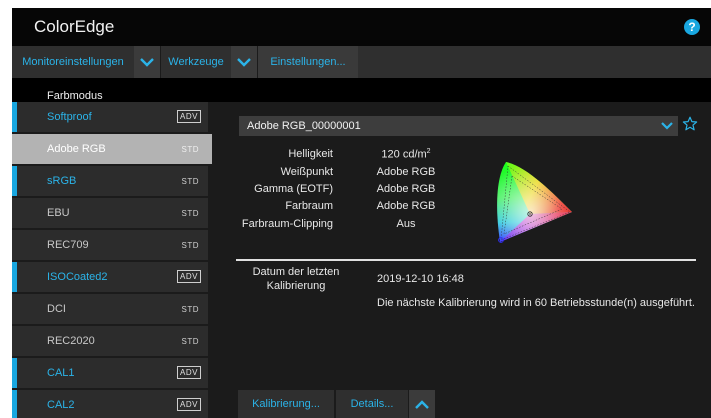  What do you see at coordinates (74, 26) in the screenshot?
I see `app-title: ColorEdge` at bounding box center [74, 26].